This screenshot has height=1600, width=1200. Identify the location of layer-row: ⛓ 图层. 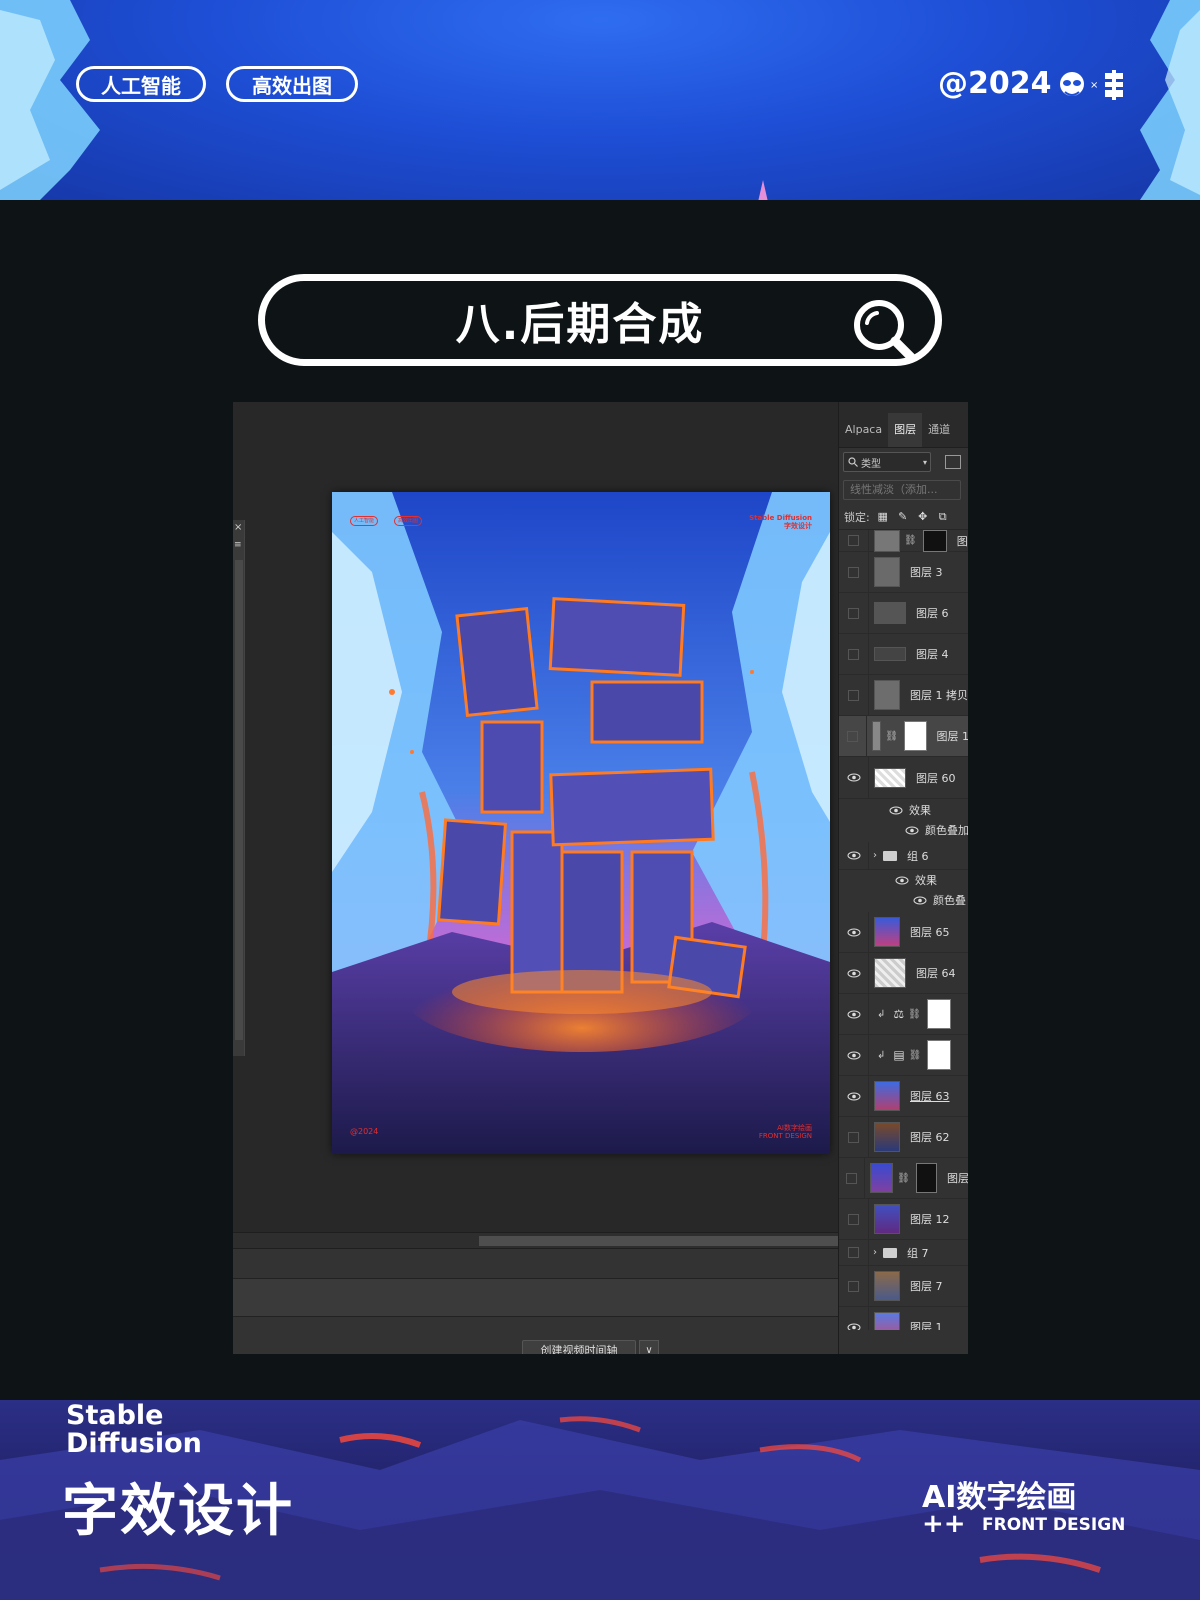
(903, 1178).